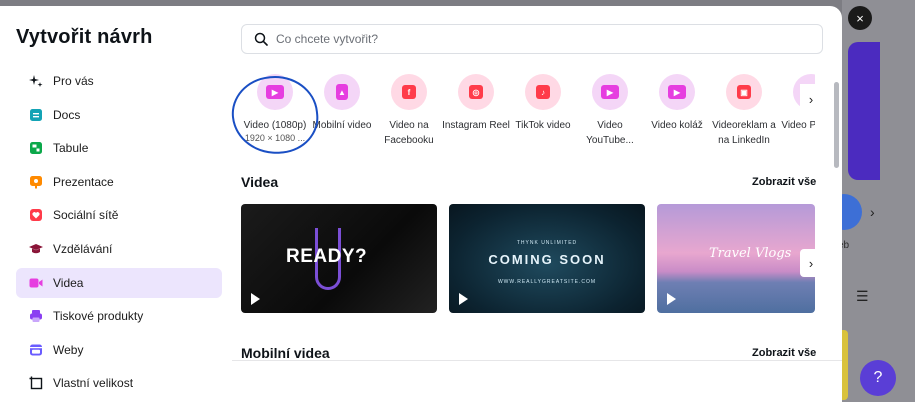  I want to click on sidebar-item-custom-size: Vlastní velikost, so click(119, 383).